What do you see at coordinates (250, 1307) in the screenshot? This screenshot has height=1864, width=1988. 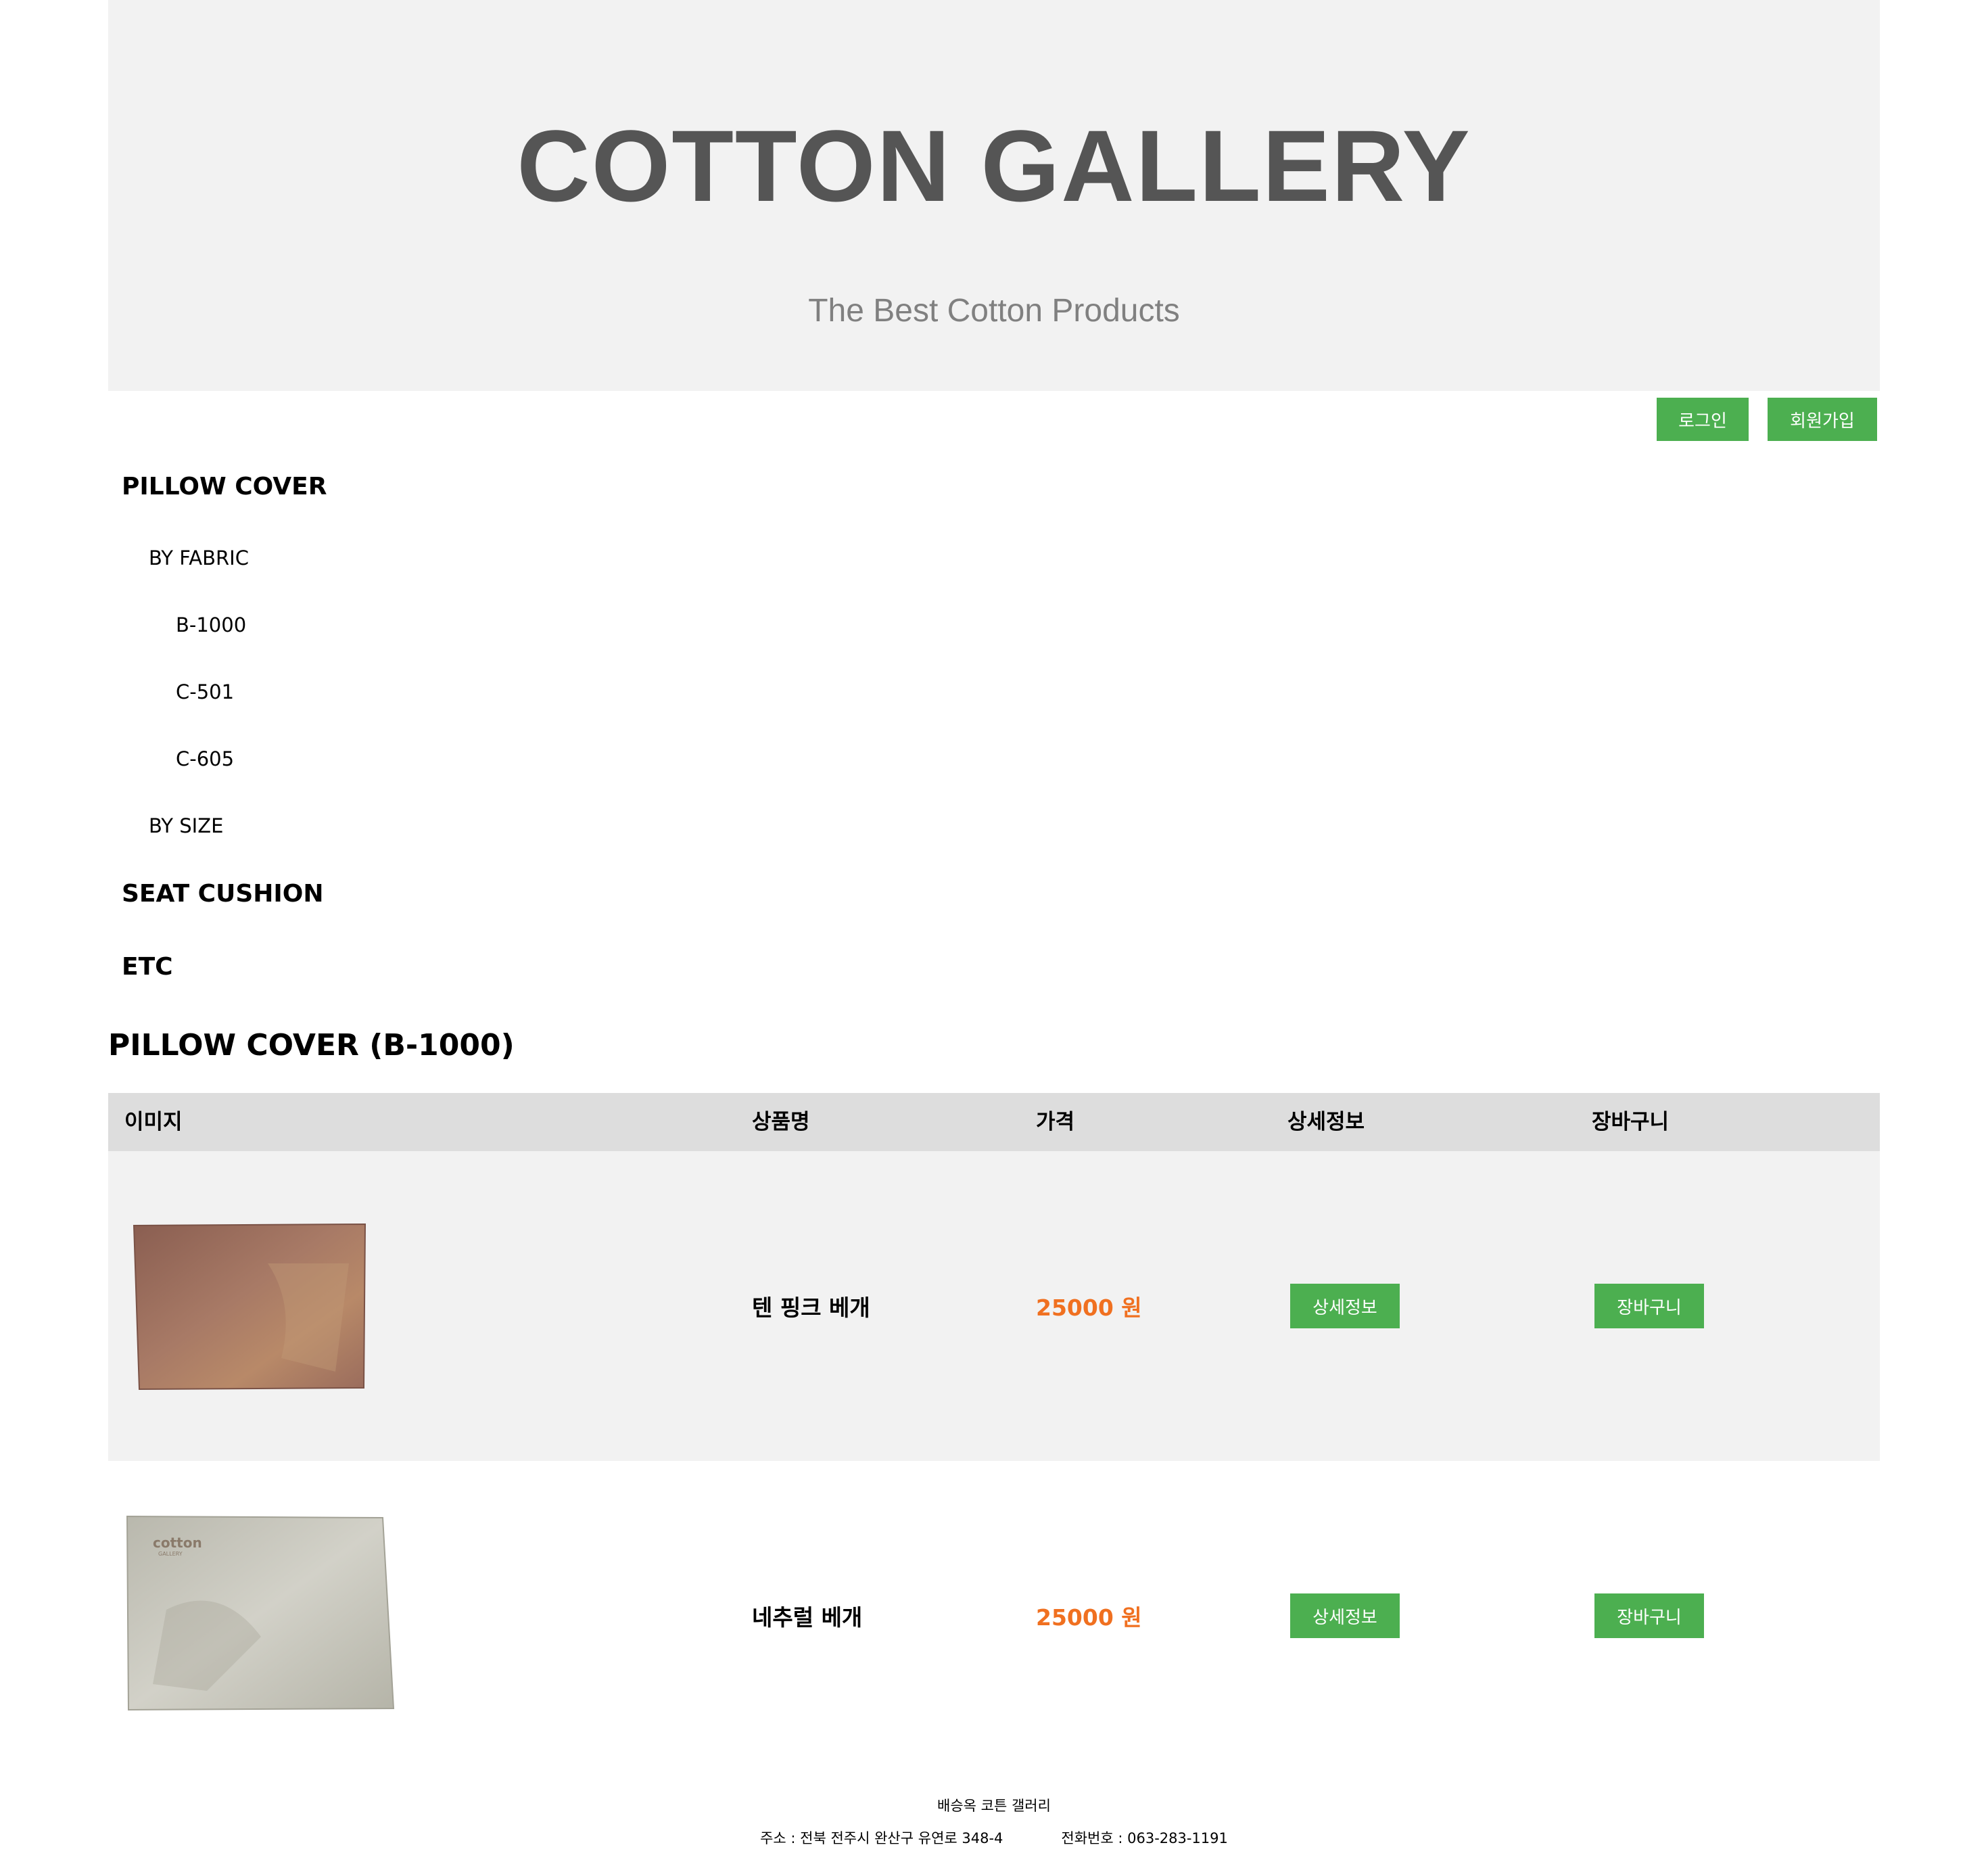 I see `pink-pillow-cover-image` at bounding box center [250, 1307].